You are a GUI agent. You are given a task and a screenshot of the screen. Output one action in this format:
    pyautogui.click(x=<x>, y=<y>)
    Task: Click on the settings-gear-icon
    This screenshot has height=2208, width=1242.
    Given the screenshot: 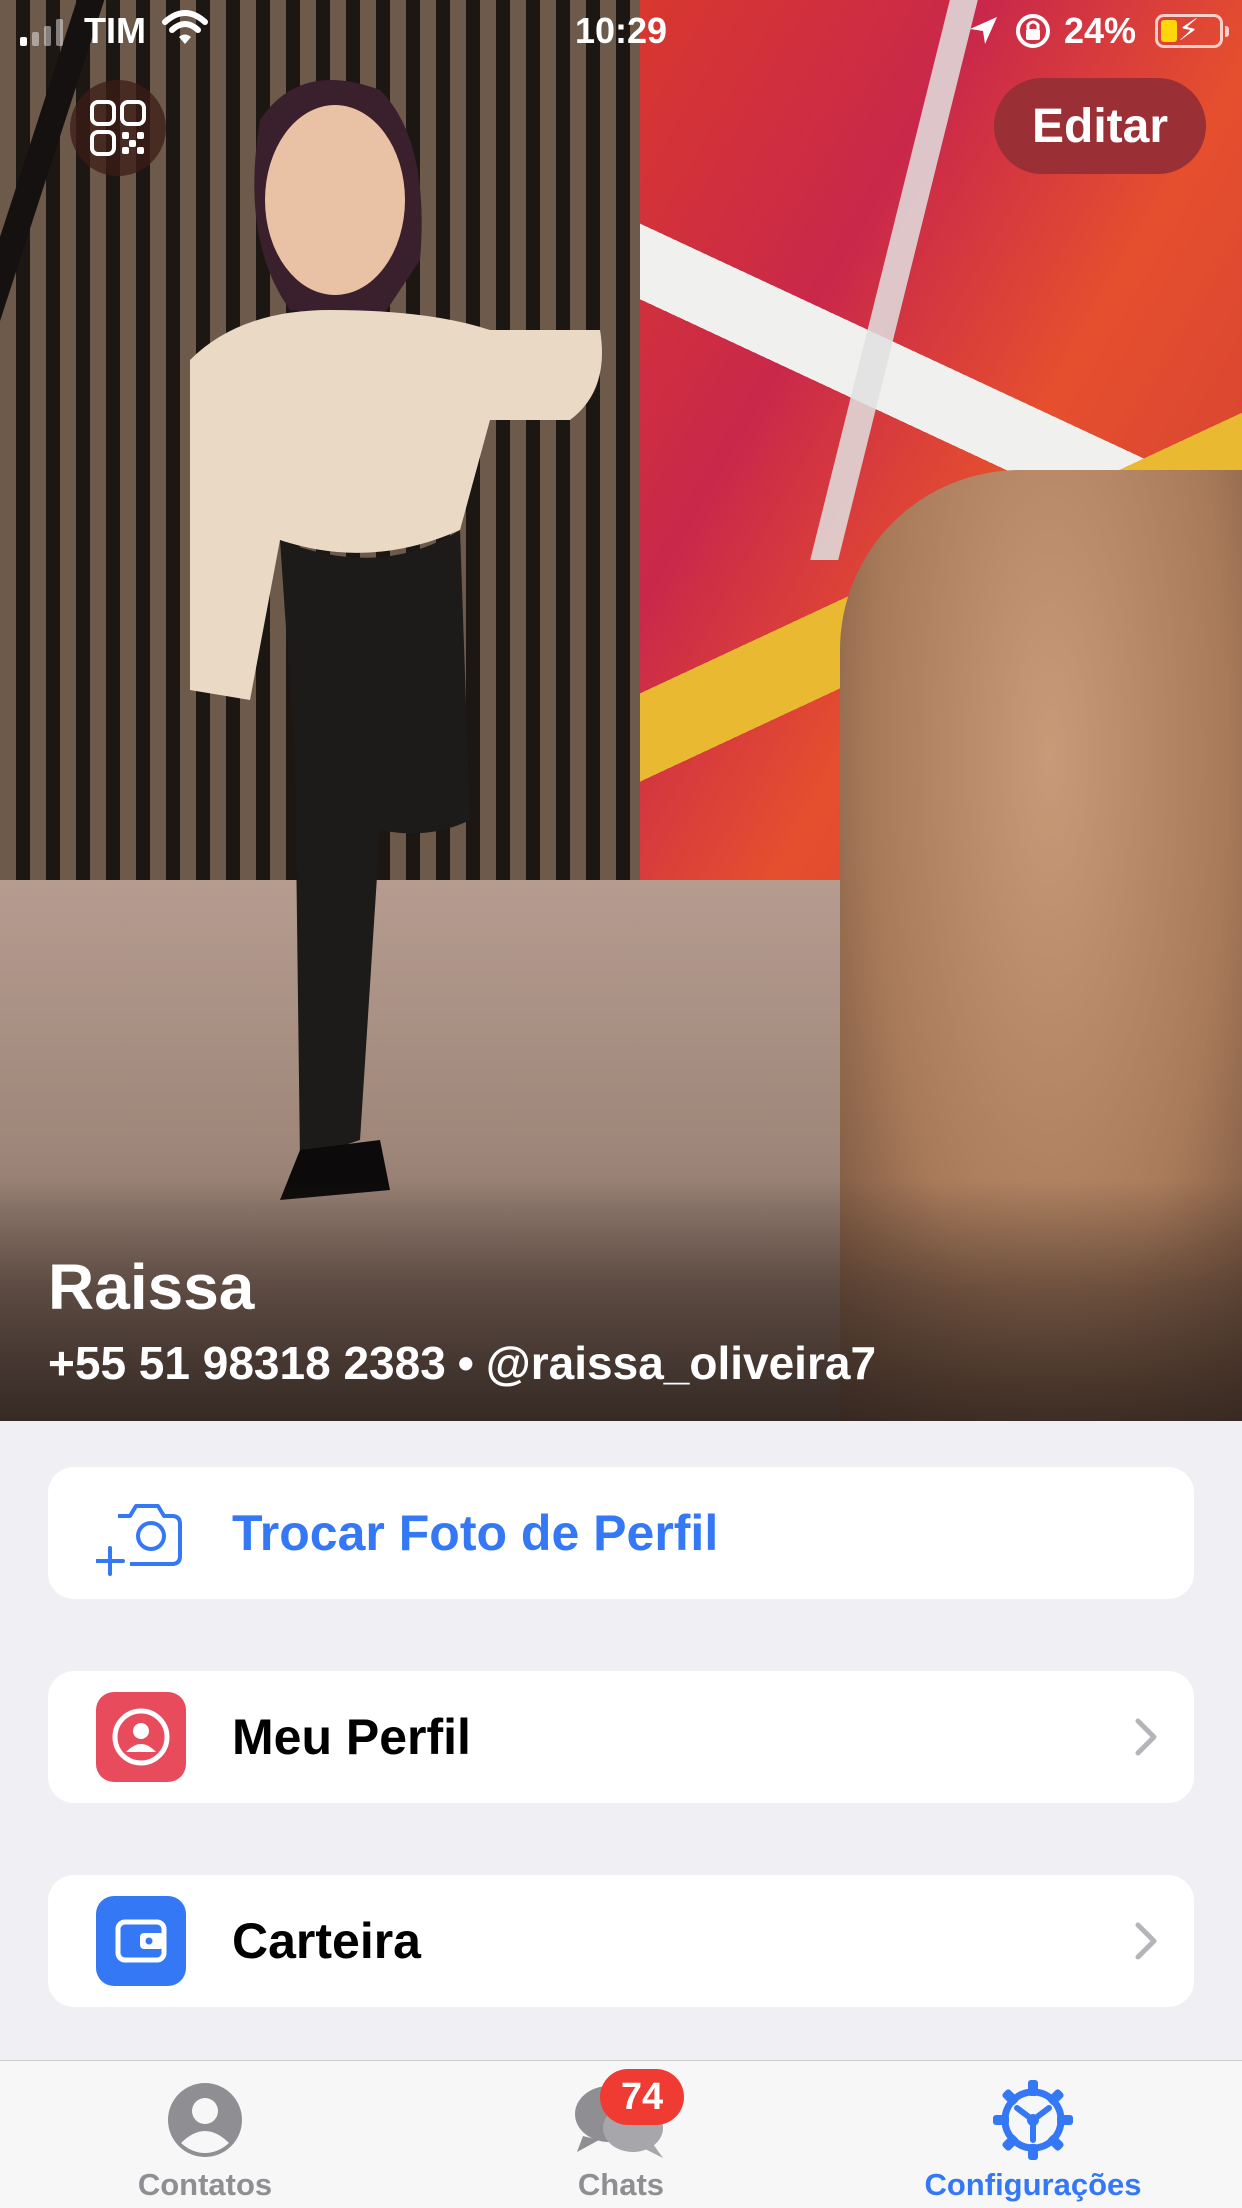 What is the action you would take?
    pyautogui.click(x=1033, y=2120)
    